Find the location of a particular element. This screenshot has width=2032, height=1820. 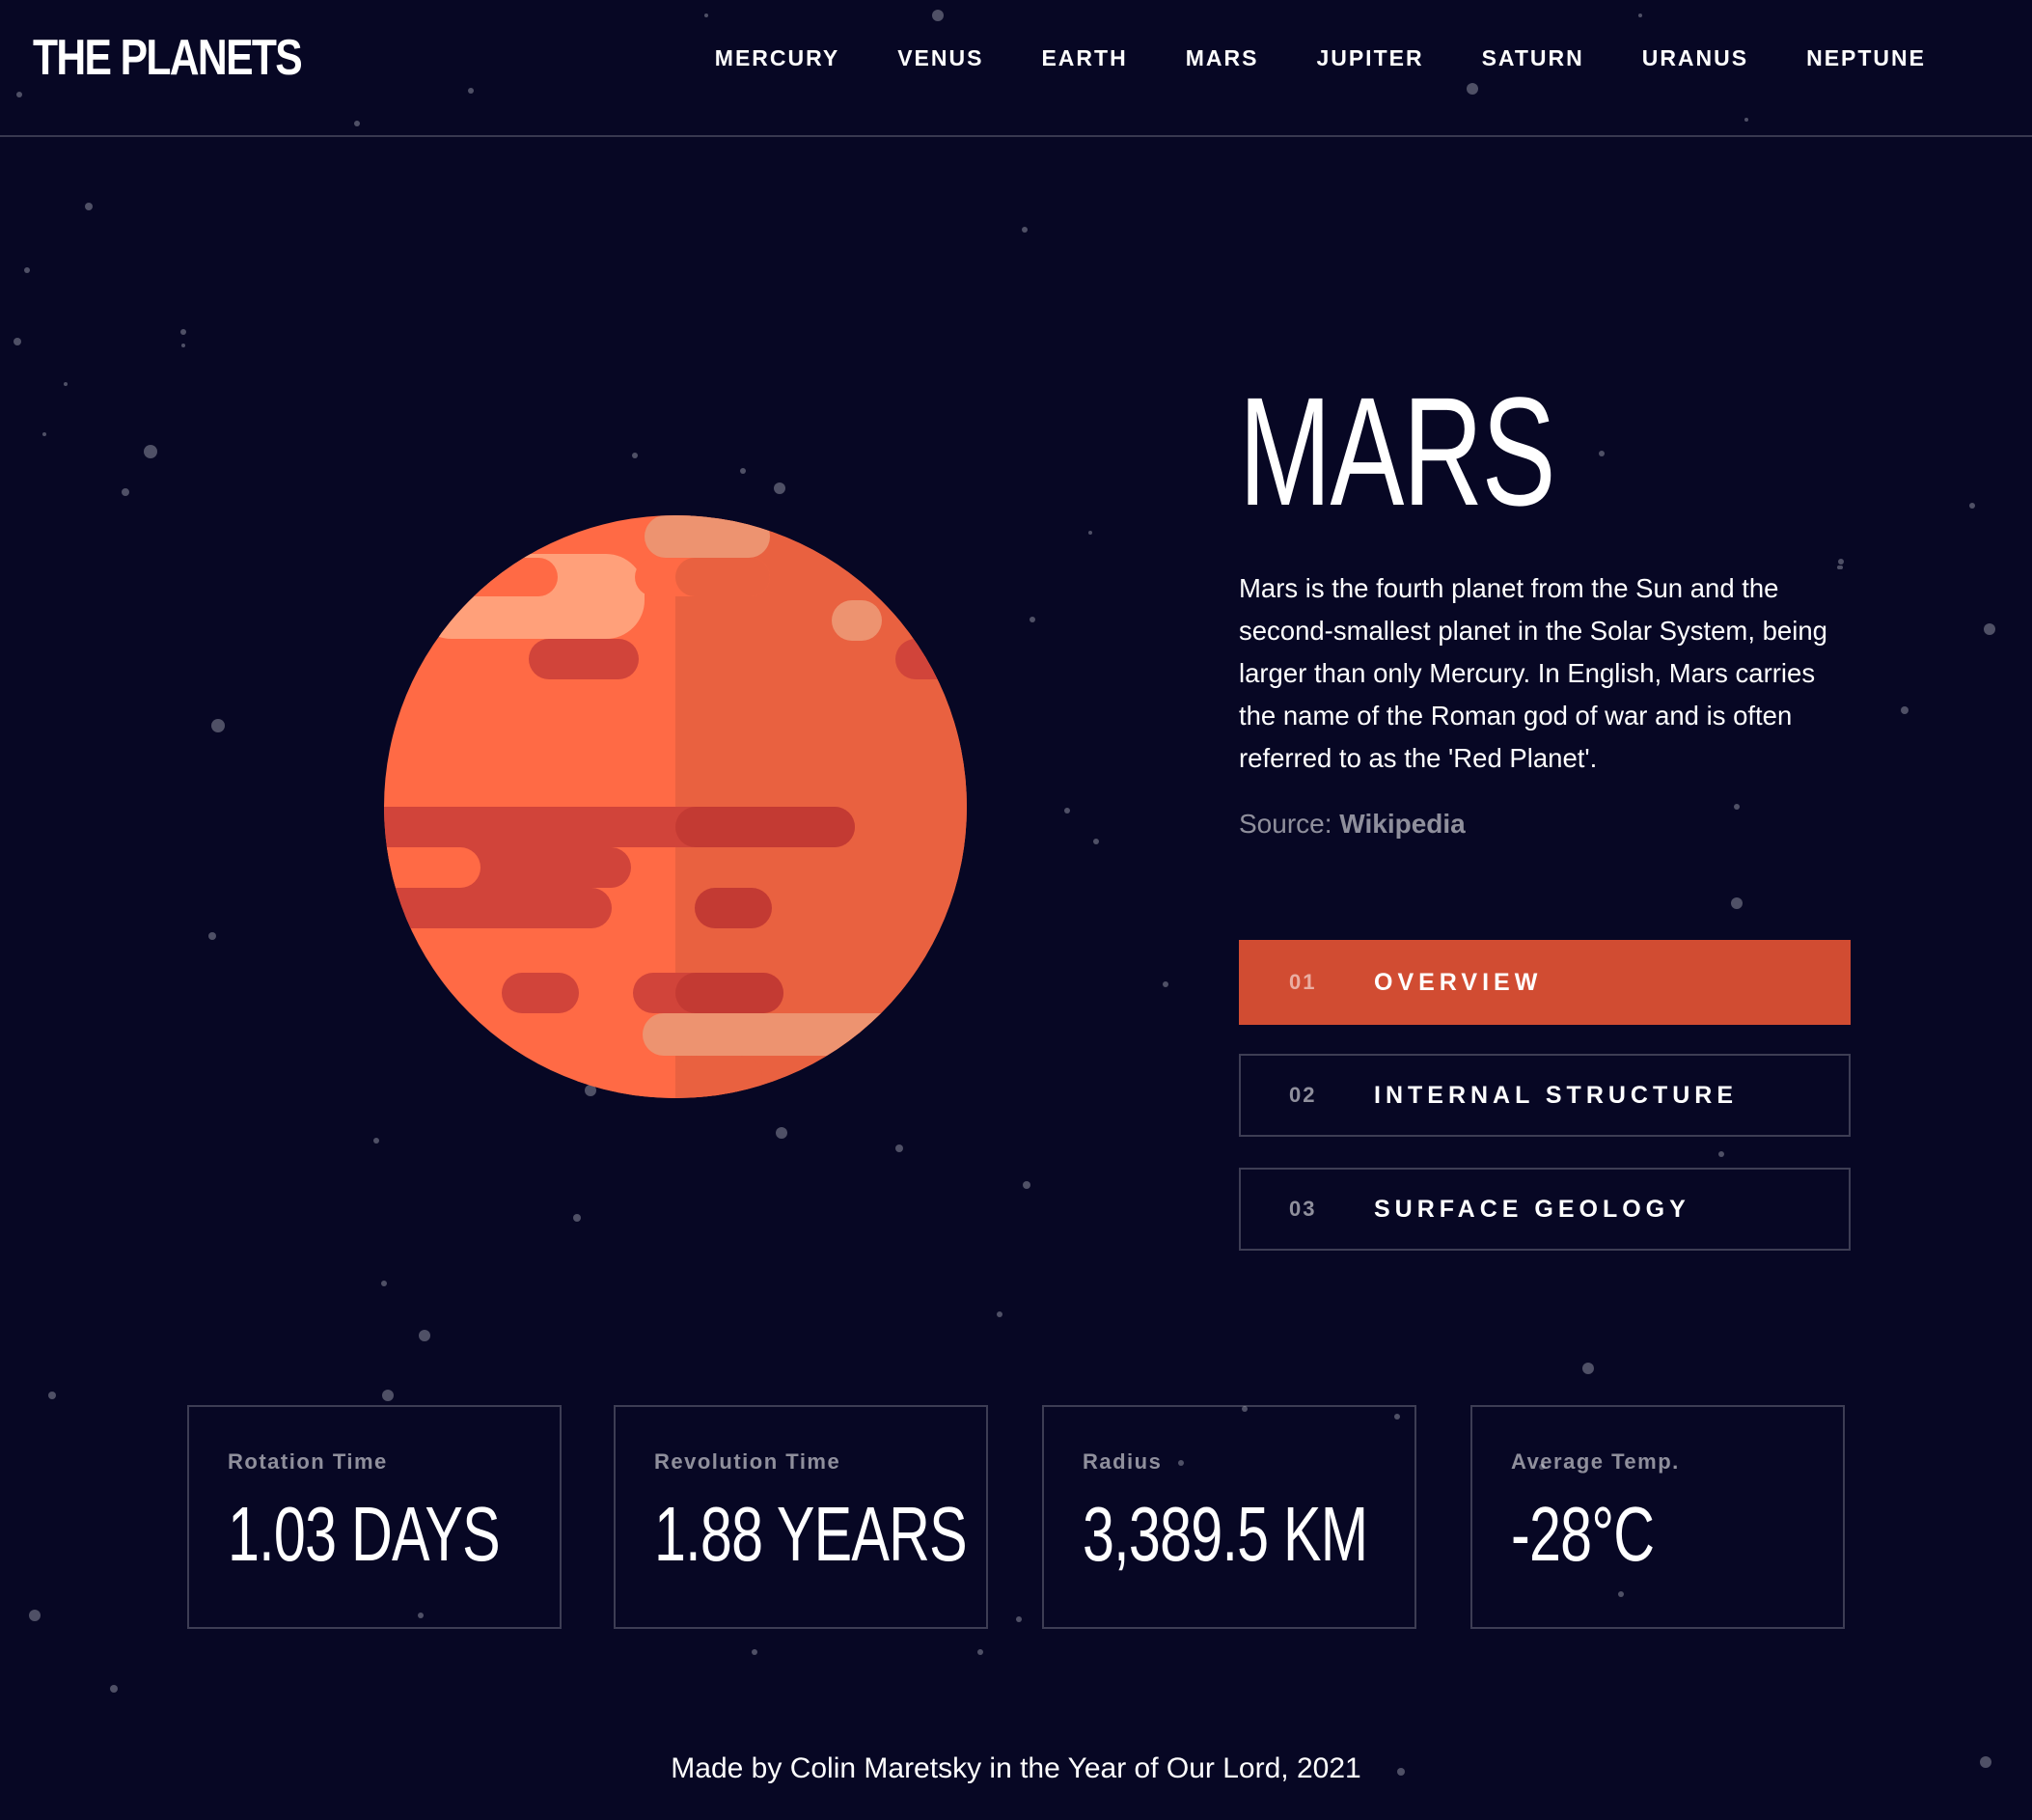

tab-overview: 01 OVERVIEW is located at coordinates (1545, 982).